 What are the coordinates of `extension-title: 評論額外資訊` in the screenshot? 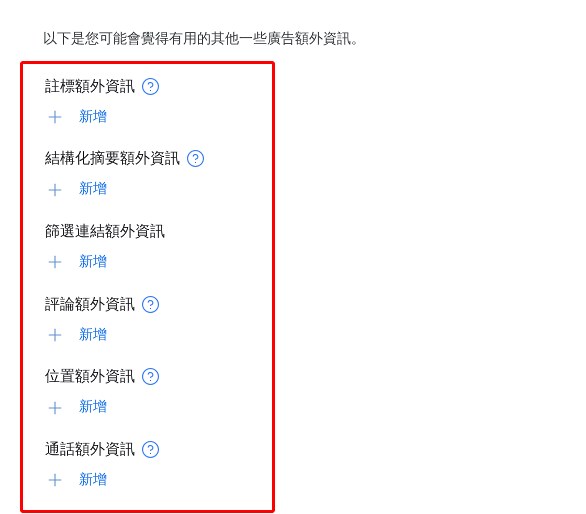 It's located at (90, 304).